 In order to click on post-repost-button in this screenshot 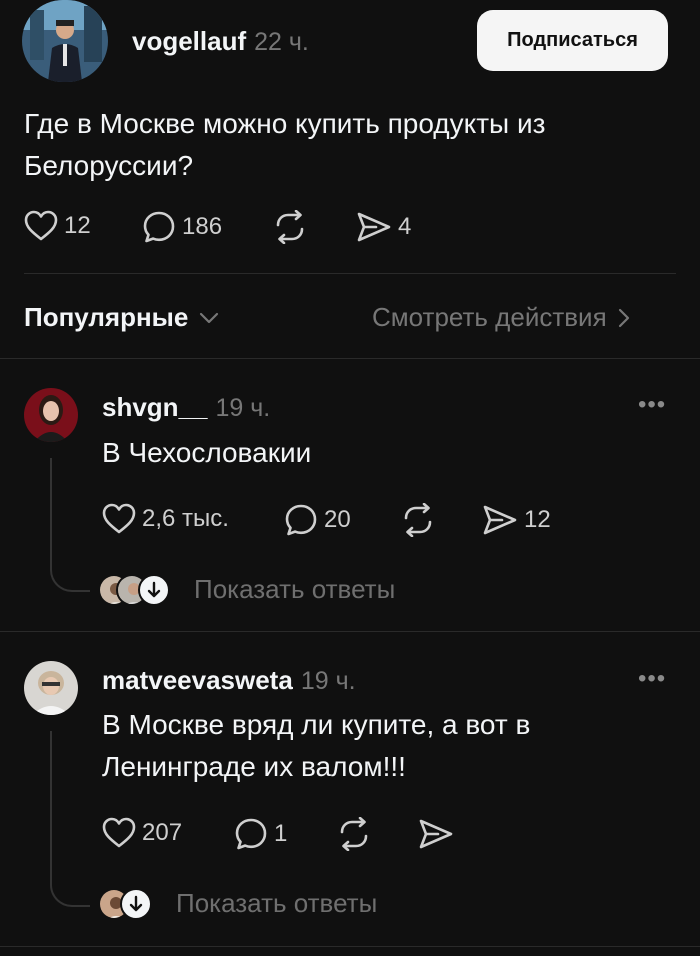, I will do `click(290, 227)`.